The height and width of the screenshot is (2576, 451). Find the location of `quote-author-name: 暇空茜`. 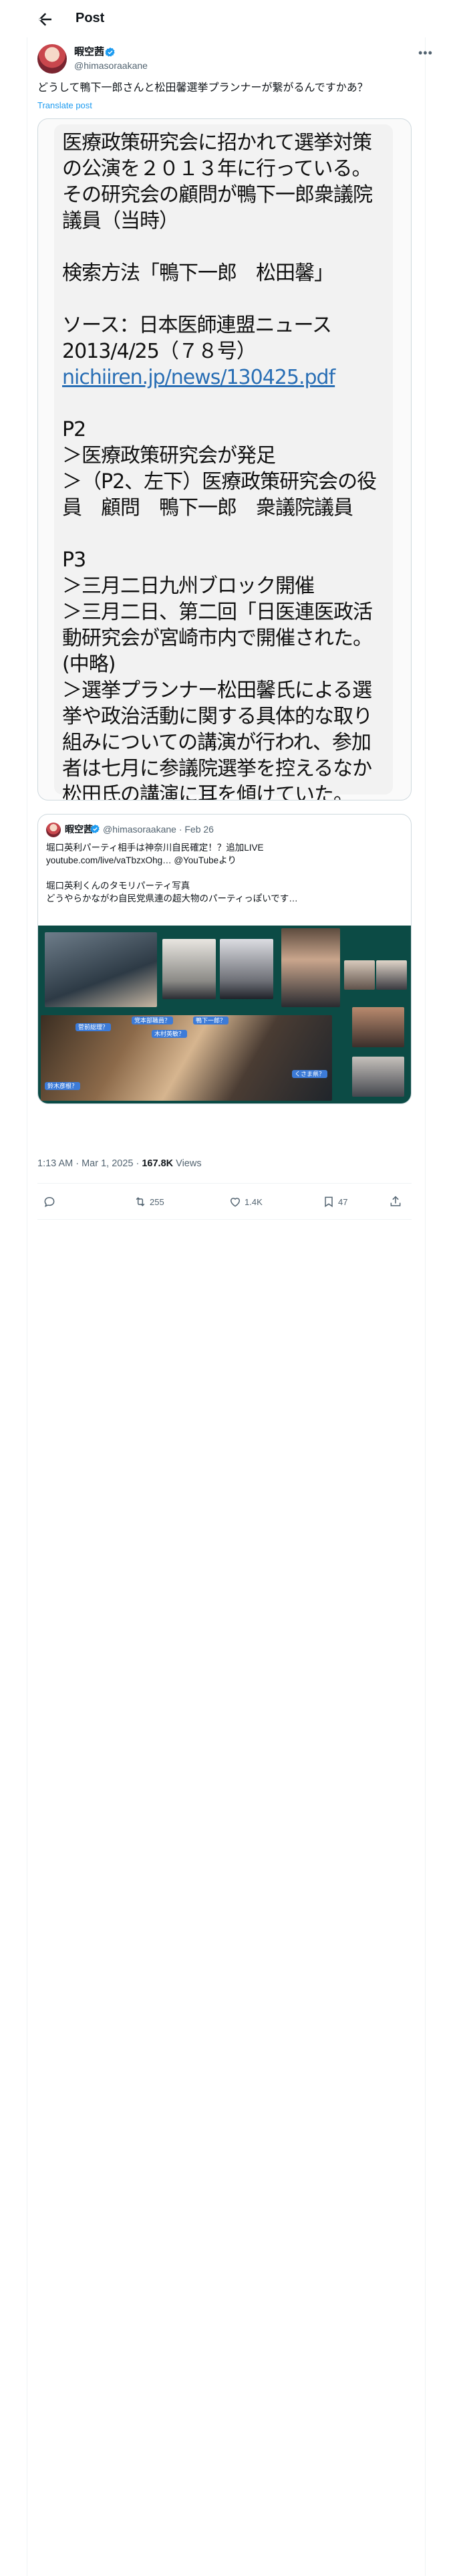

quote-author-name: 暇空茜 is located at coordinates (79, 830).